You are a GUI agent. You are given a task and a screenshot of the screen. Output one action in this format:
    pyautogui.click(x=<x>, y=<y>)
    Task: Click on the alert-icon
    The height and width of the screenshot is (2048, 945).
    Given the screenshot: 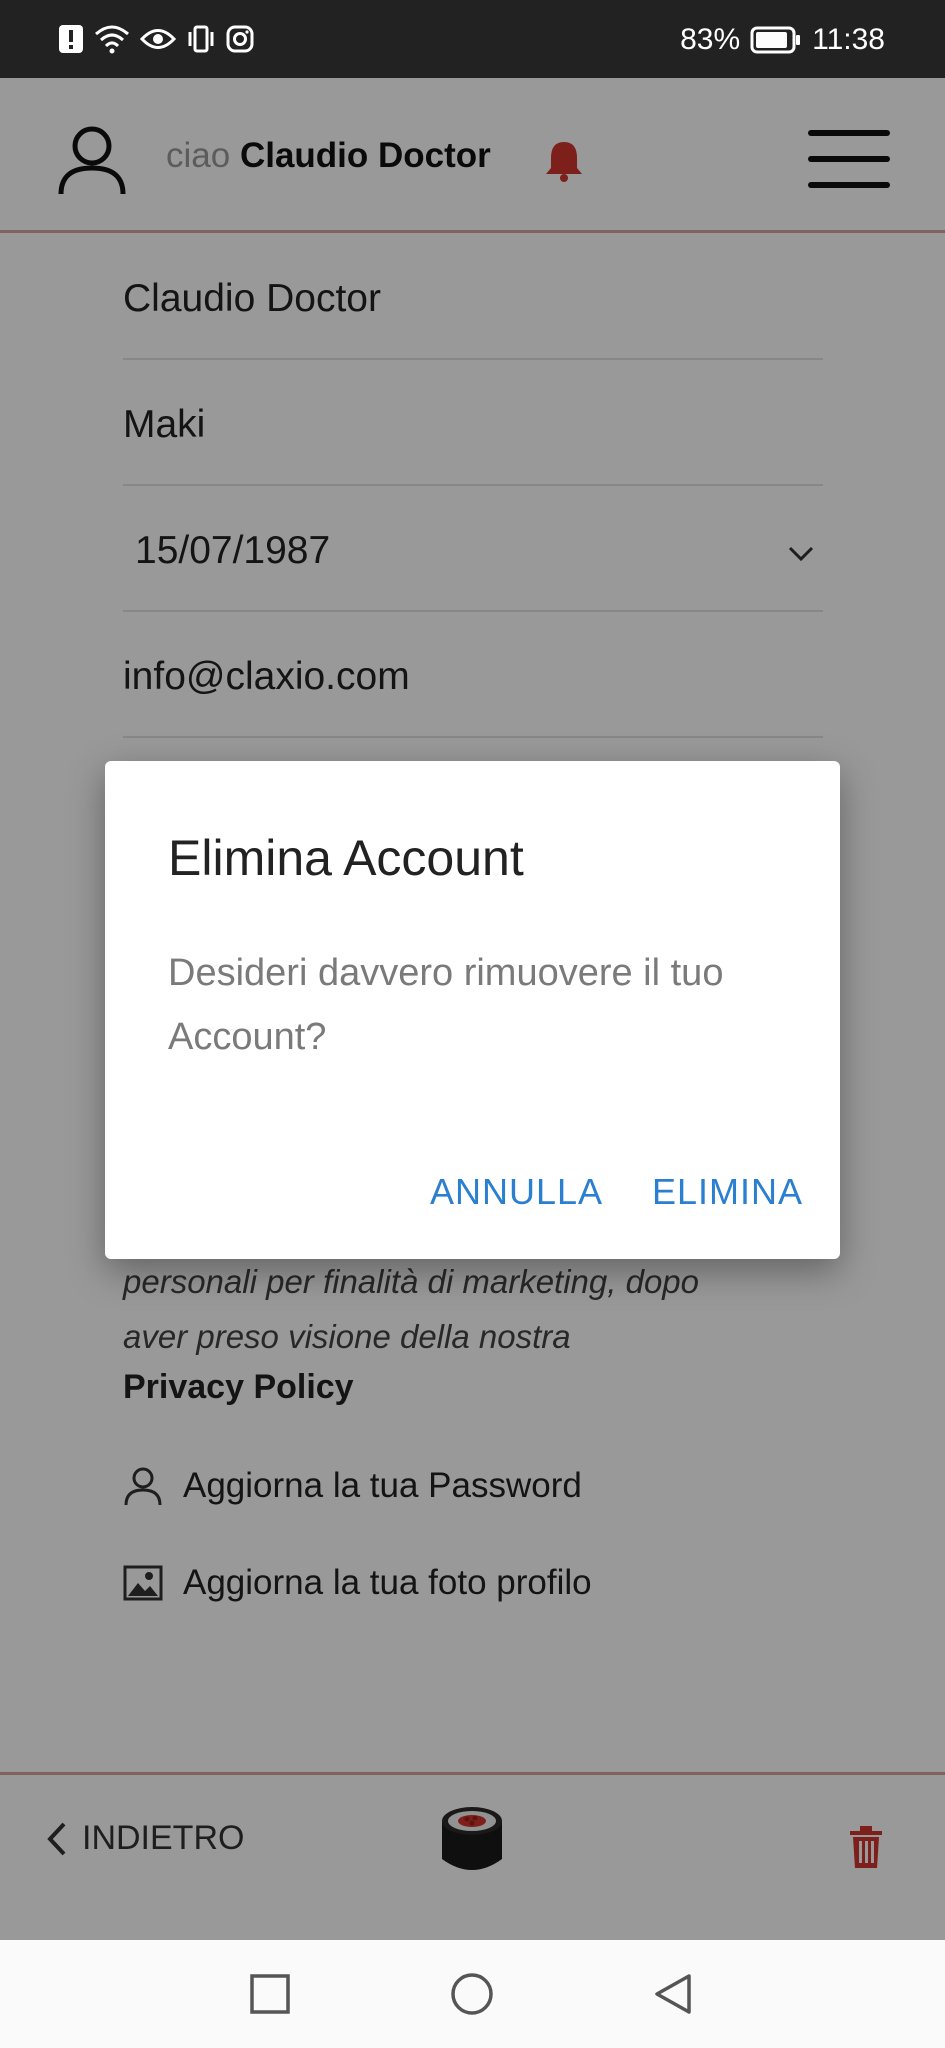 What is the action you would take?
    pyautogui.click(x=71, y=39)
    